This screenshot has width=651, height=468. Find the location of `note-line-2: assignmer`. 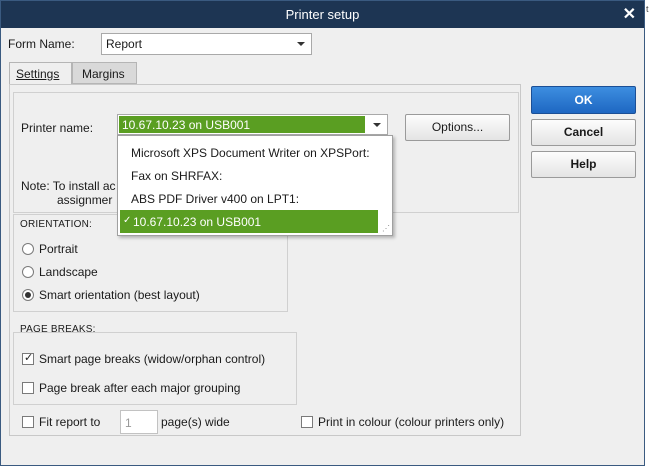

note-line-2: assignmer is located at coordinates (85, 200).